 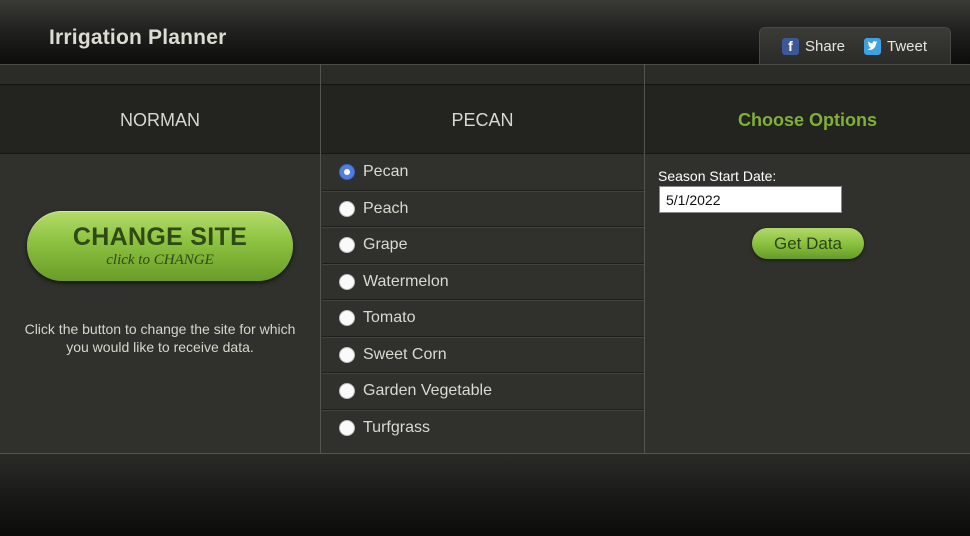 What do you see at coordinates (160, 260) in the screenshot?
I see `change-site-subtitle: click to CHANGE` at bounding box center [160, 260].